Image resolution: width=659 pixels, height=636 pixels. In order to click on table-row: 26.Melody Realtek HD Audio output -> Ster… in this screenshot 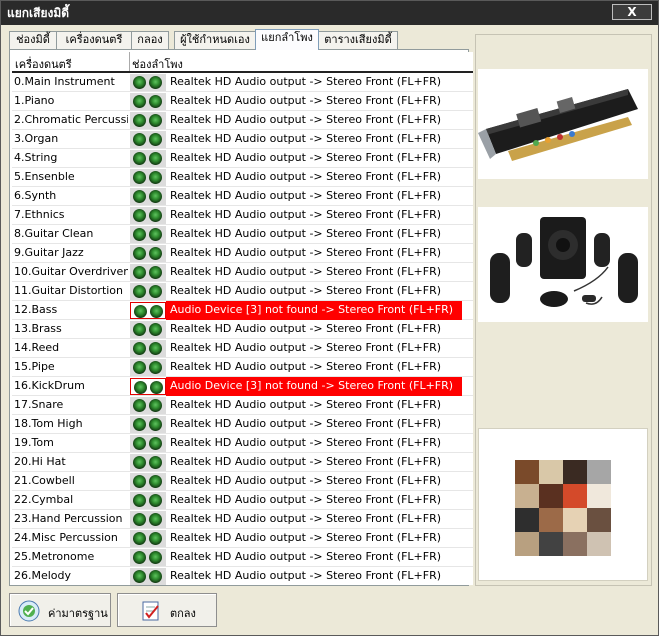, I will do `click(242, 576)`.